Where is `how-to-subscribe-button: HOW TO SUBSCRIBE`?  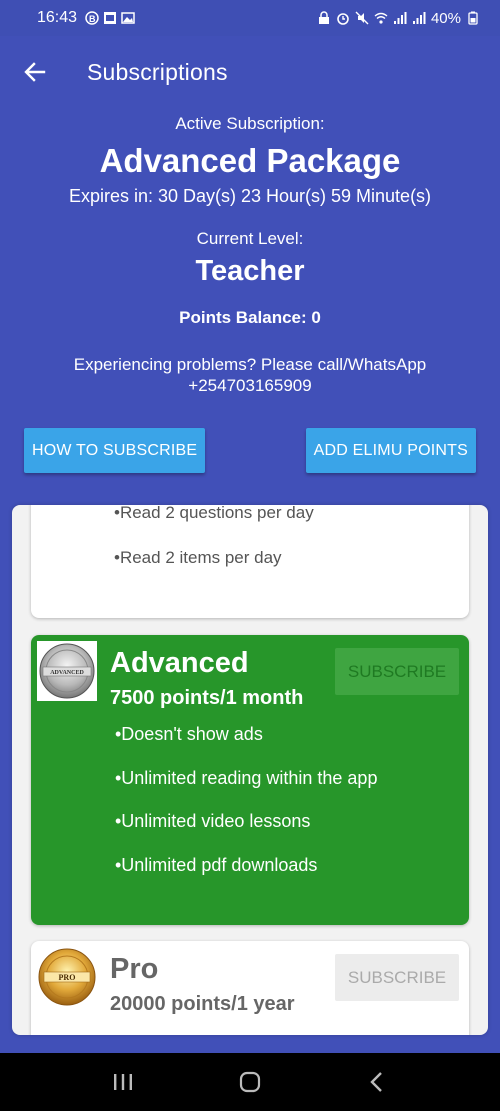
how-to-subscribe-button: HOW TO SUBSCRIBE is located at coordinates (115, 450).